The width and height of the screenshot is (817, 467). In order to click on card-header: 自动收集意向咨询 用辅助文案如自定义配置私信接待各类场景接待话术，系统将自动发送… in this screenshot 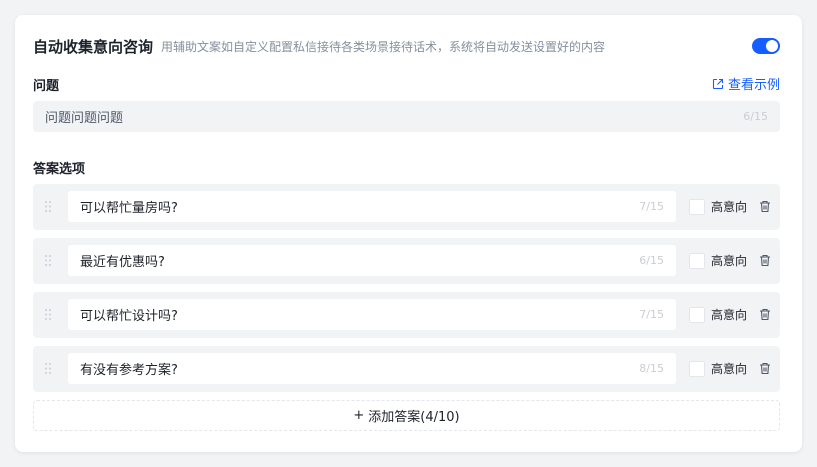, I will do `click(406, 46)`.